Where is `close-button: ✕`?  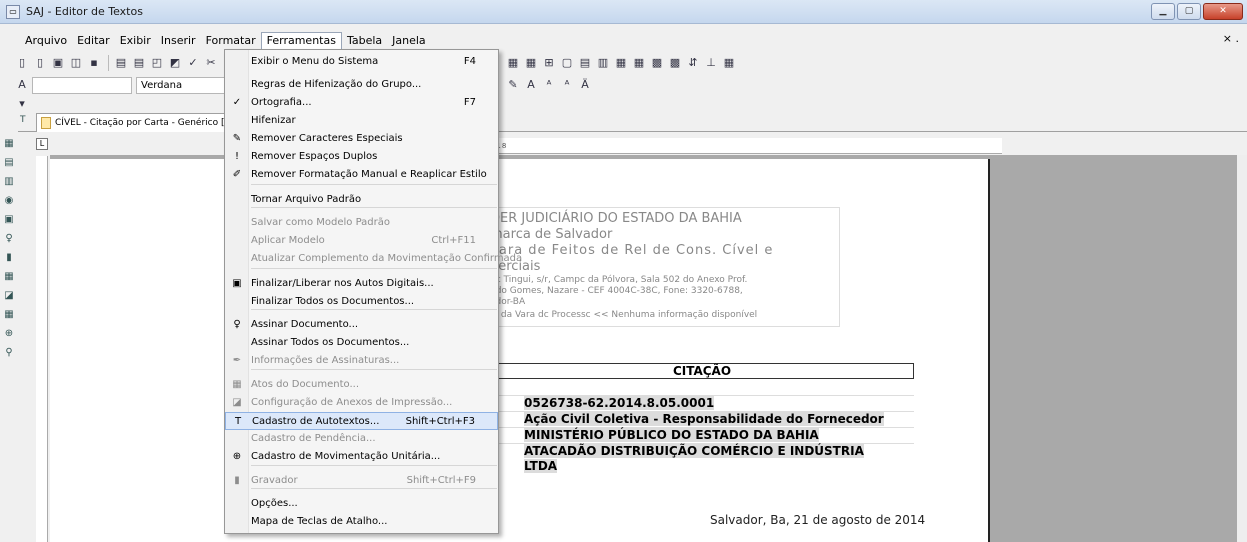 close-button: ✕ is located at coordinates (1223, 11).